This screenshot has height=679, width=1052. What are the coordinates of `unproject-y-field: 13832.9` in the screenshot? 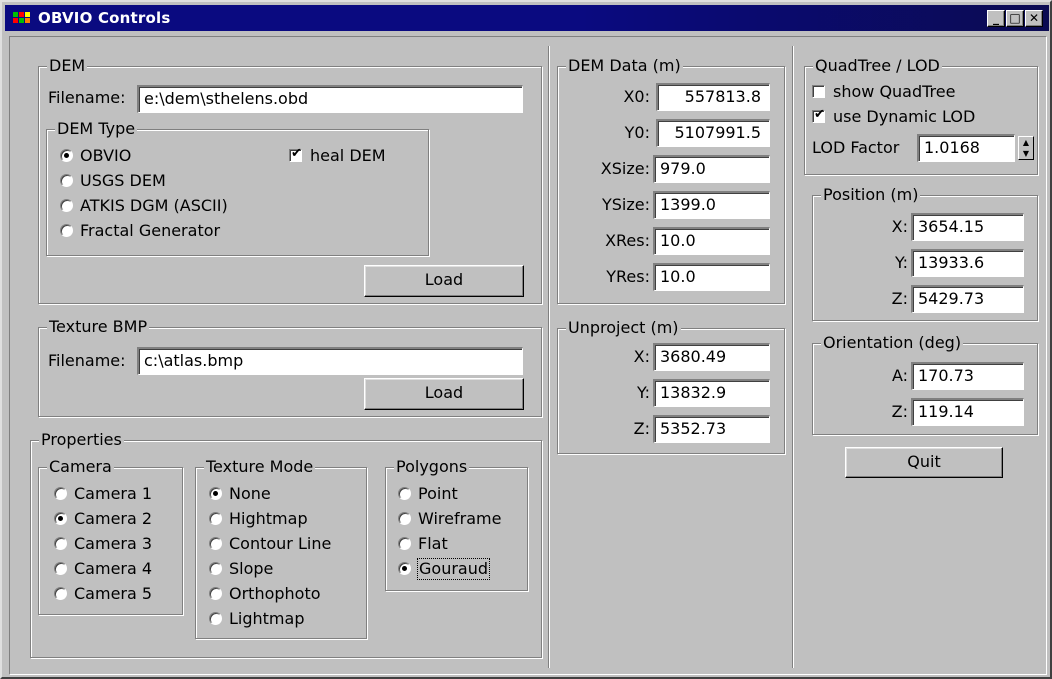 It's located at (711, 393).